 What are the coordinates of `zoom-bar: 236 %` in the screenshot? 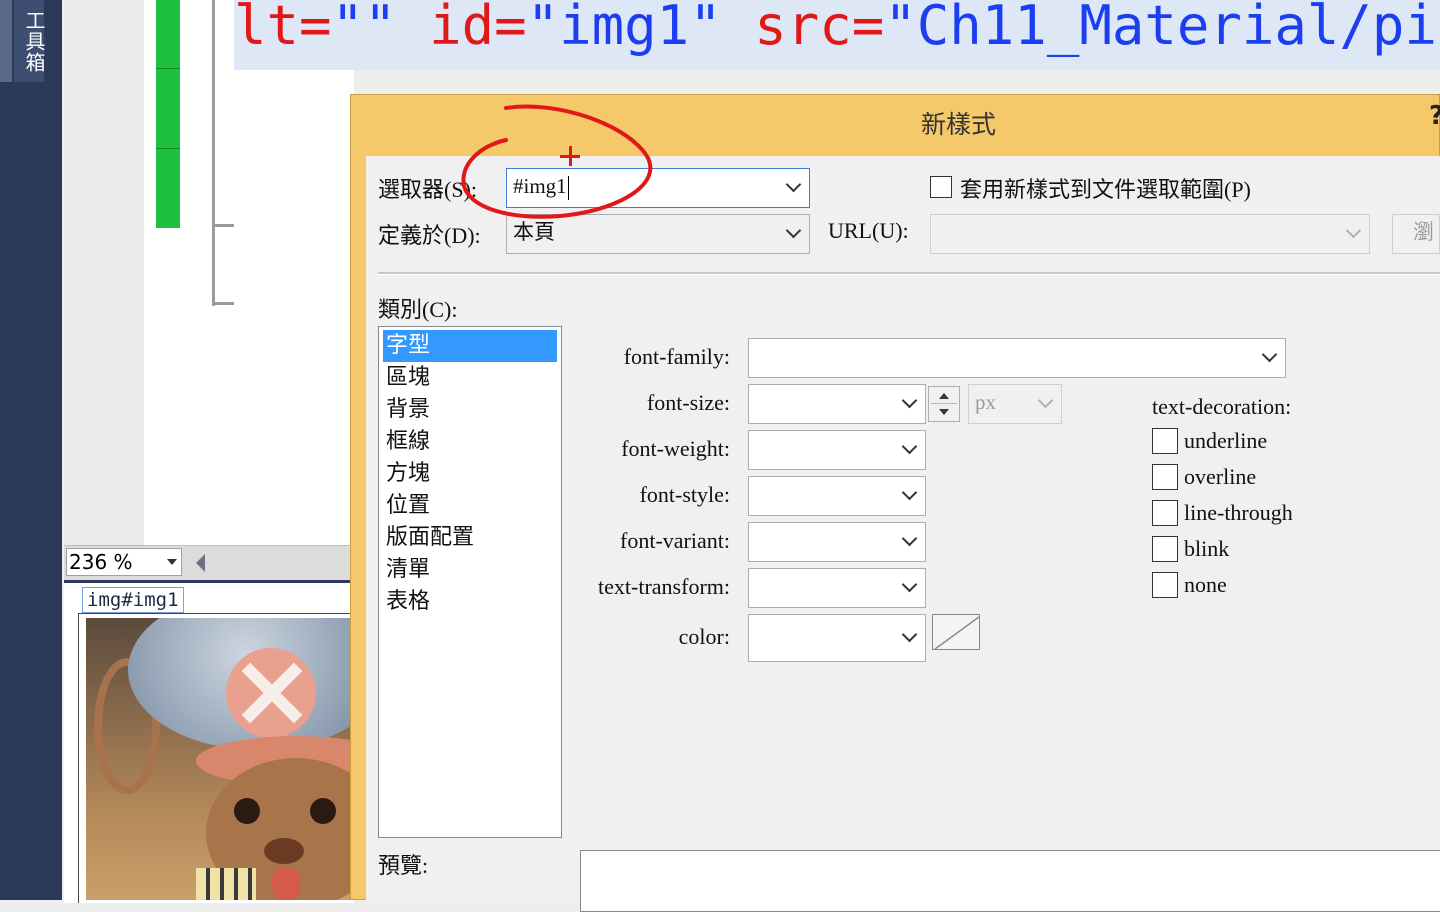 It's located at (209, 562).